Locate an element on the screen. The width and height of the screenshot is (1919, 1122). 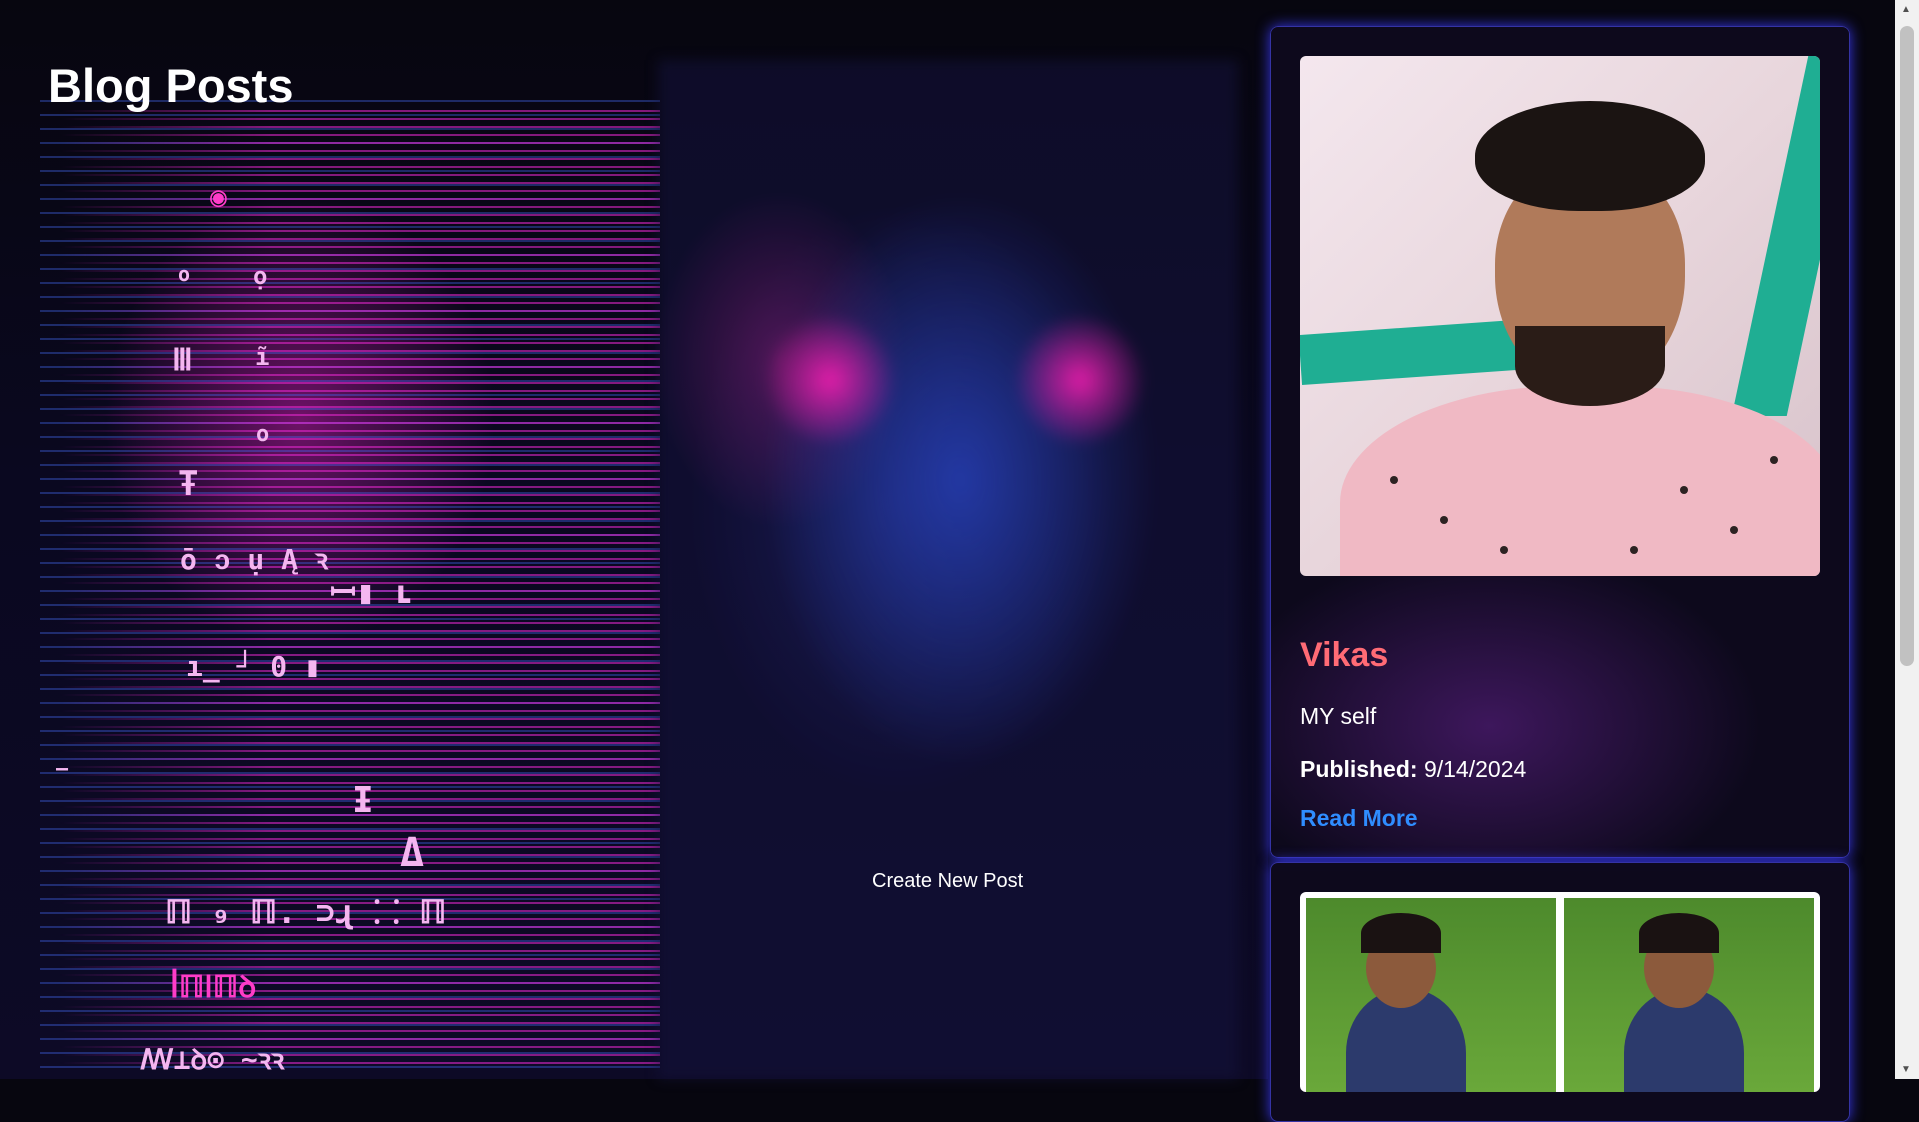
glitch-glyph: ı_ ┘ 0 ▮ is located at coordinates (253, 666).